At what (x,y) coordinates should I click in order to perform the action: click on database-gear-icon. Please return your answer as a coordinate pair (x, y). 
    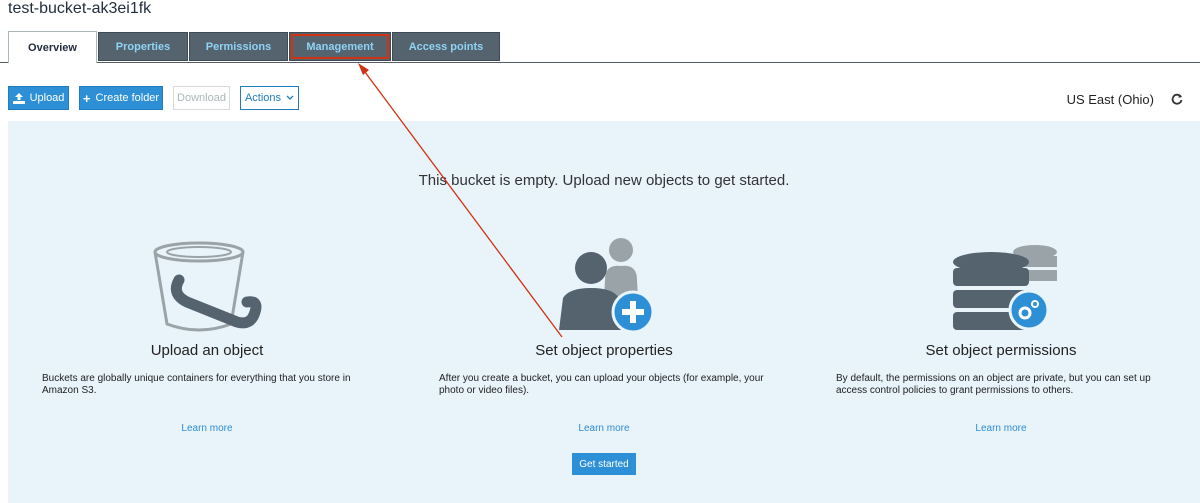
    Looking at the image, I should click on (1005, 288).